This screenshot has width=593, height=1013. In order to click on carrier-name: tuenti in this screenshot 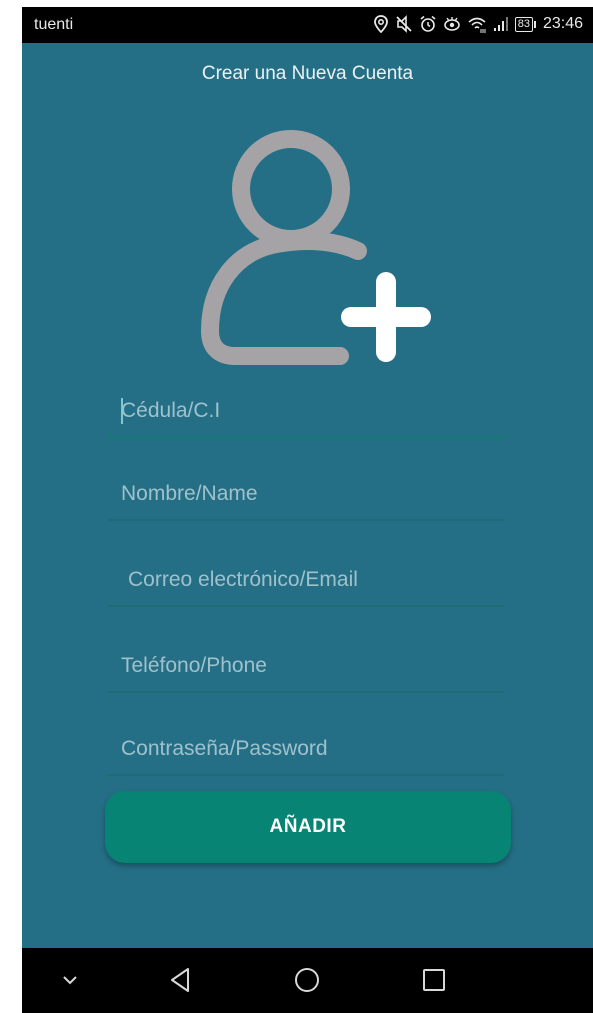, I will do `click(54, 24)`.